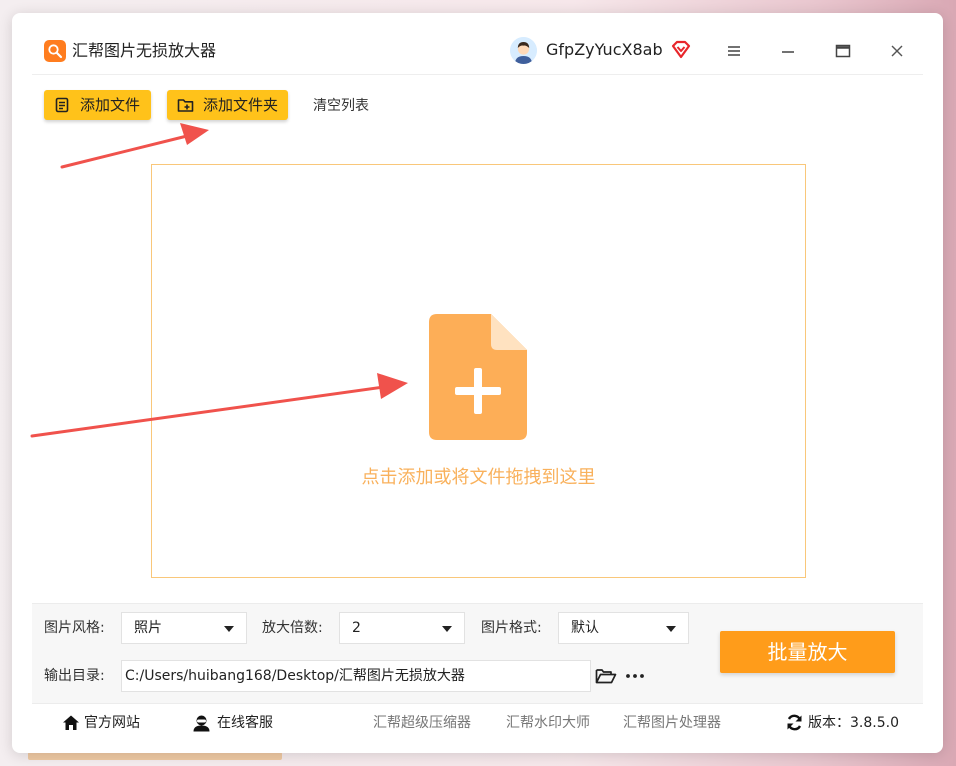  What do you see at coordinates (604, 50) in the screenshot?
I see `username: GfpZyYucX8ab` at bounding box center [604, 50].